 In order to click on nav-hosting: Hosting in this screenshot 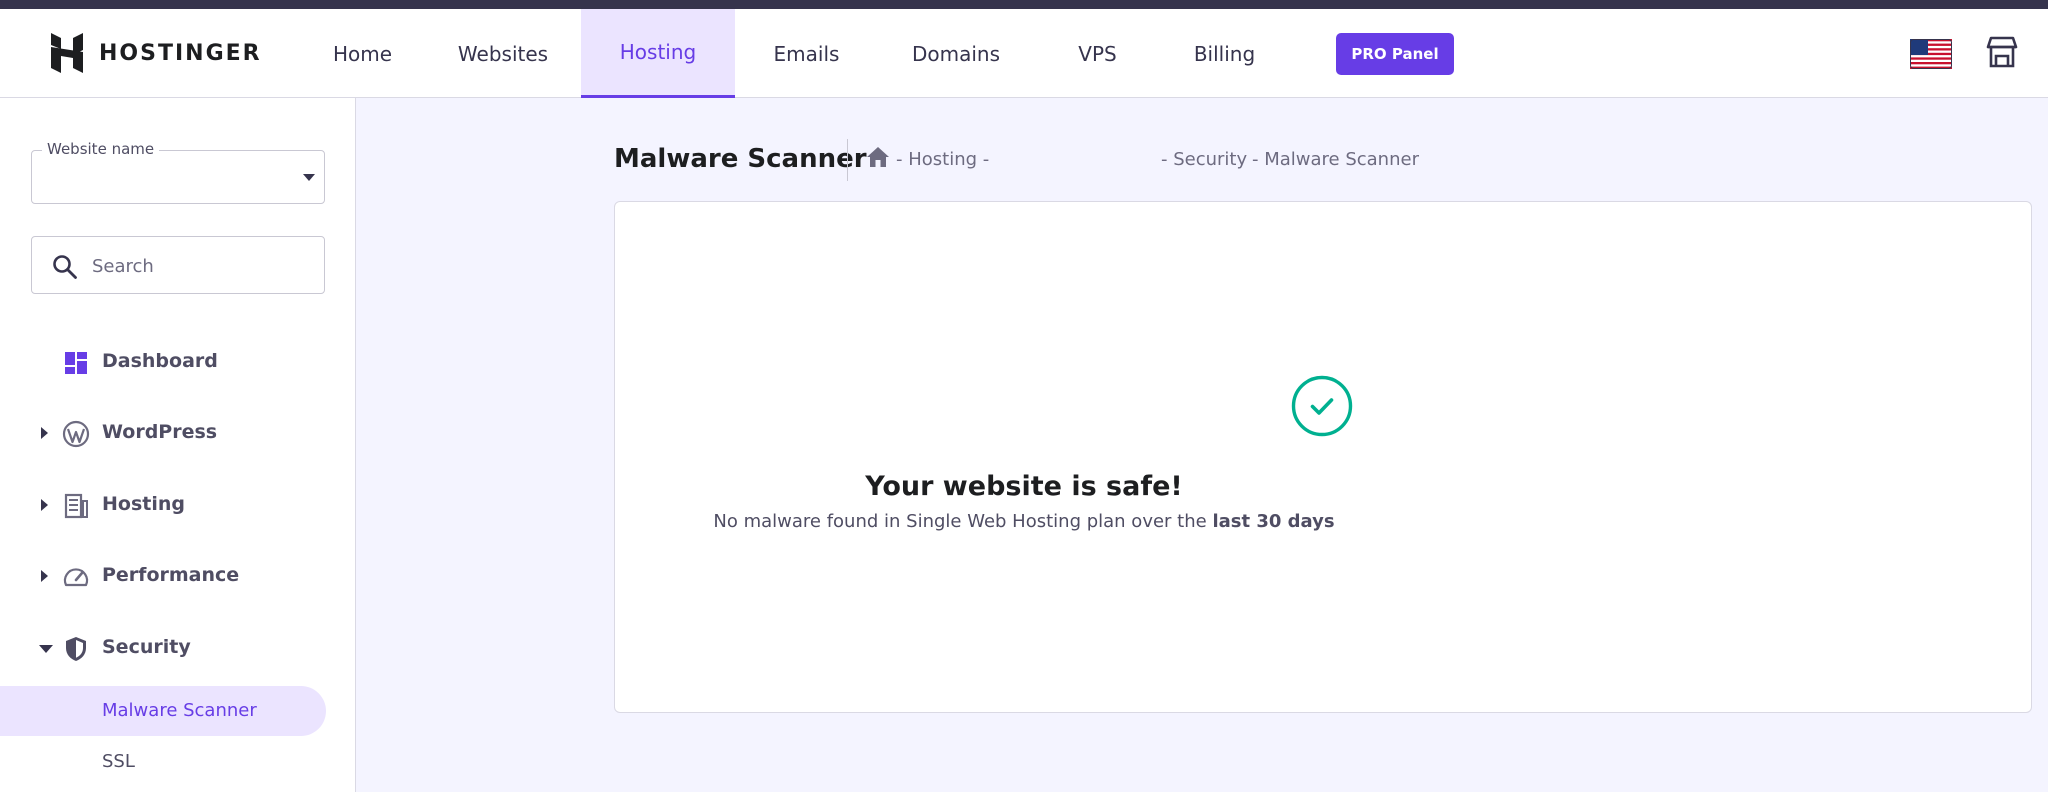, I will do `click(658, 53)`.